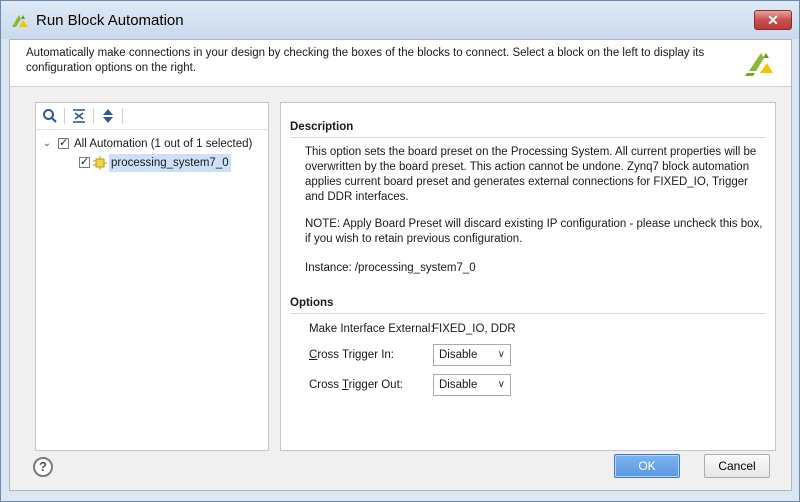 The image size is (800, 502). Describe the element at coordinates (79, 116) in the screenshot. I see `collapse-all-icon` at that location.